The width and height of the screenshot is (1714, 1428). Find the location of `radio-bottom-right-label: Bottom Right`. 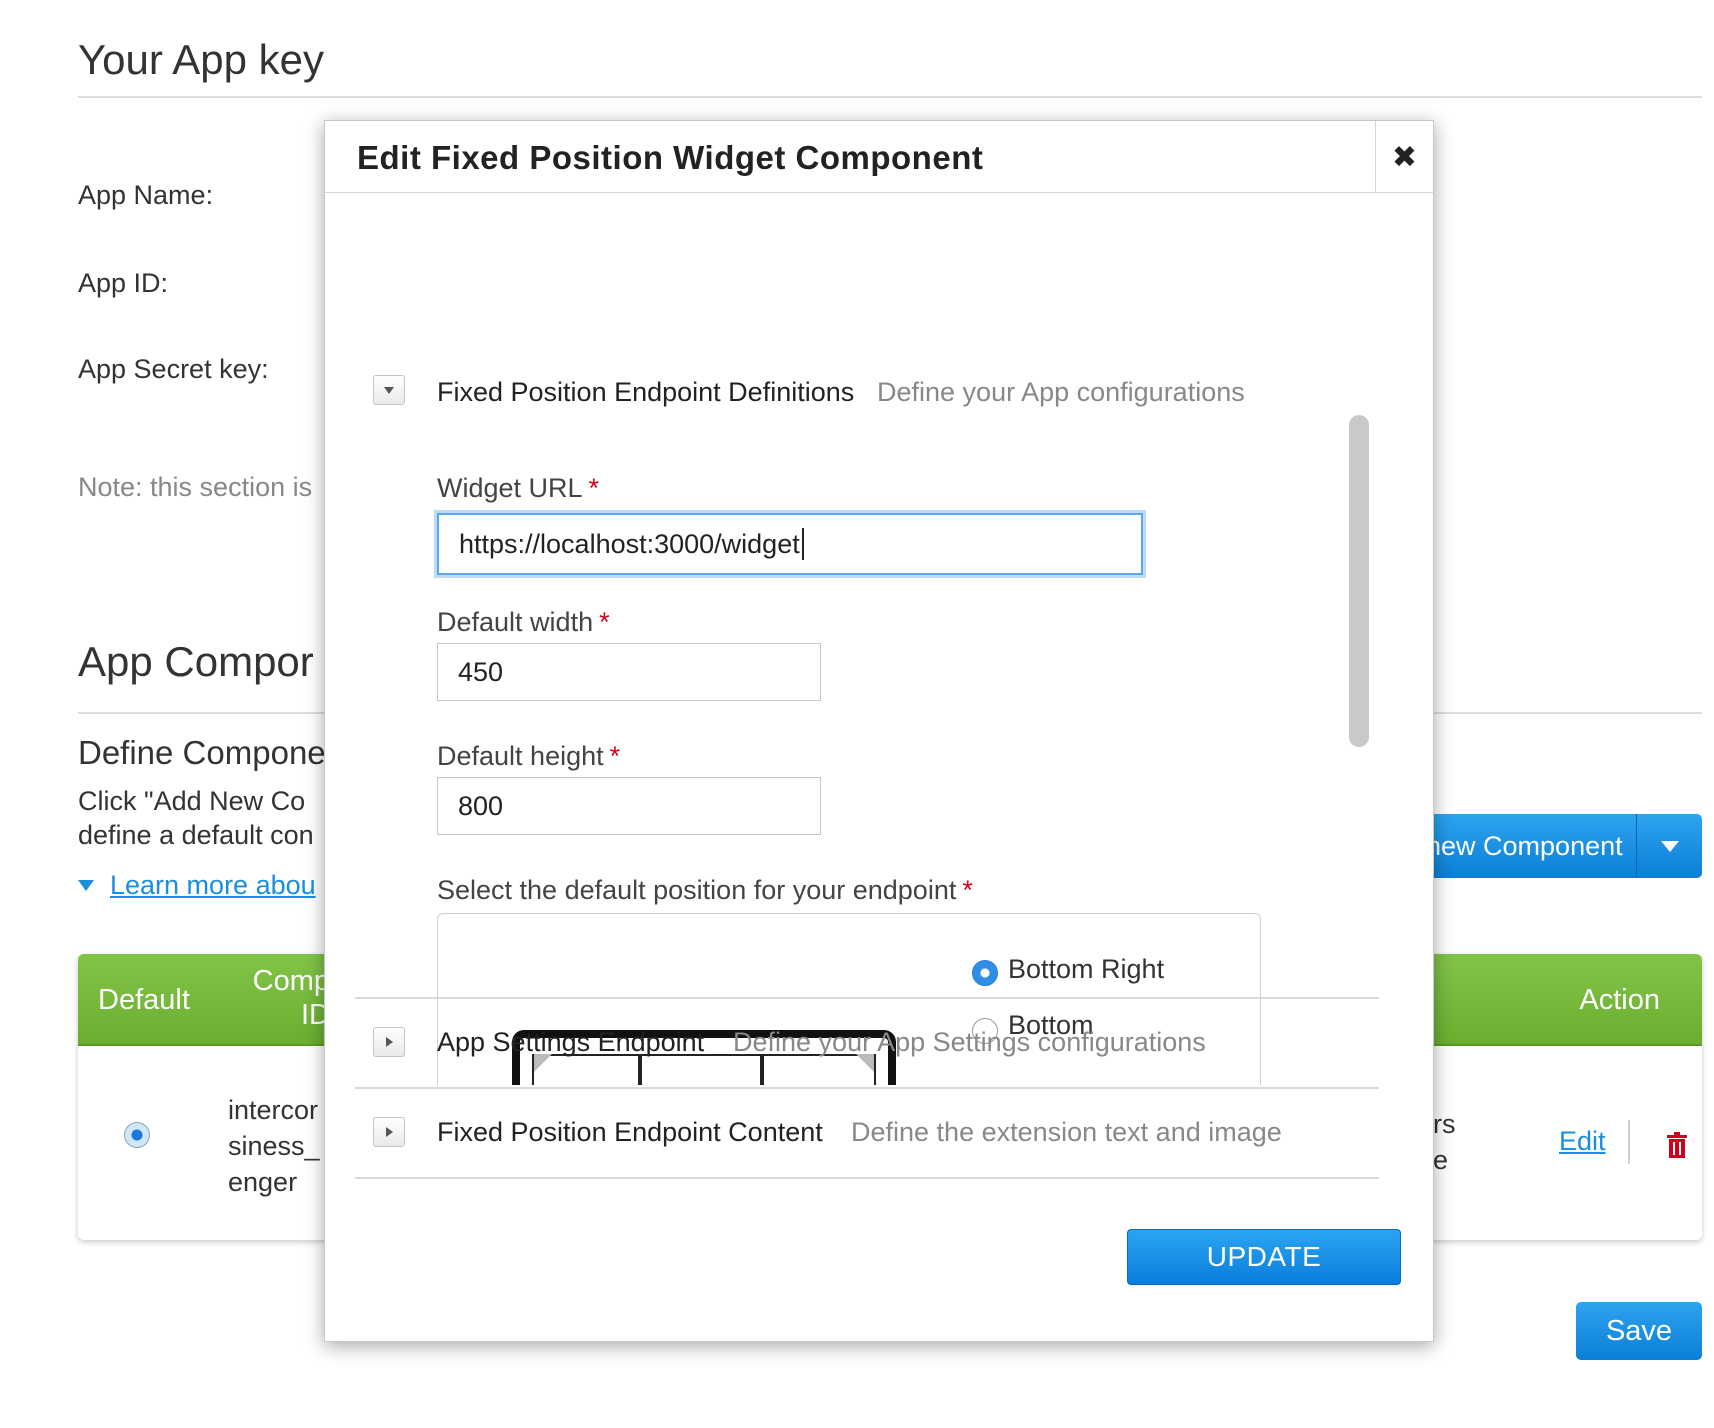

radio-bottom-right-label: Bottom Right is located at coordinates (1086, 969).